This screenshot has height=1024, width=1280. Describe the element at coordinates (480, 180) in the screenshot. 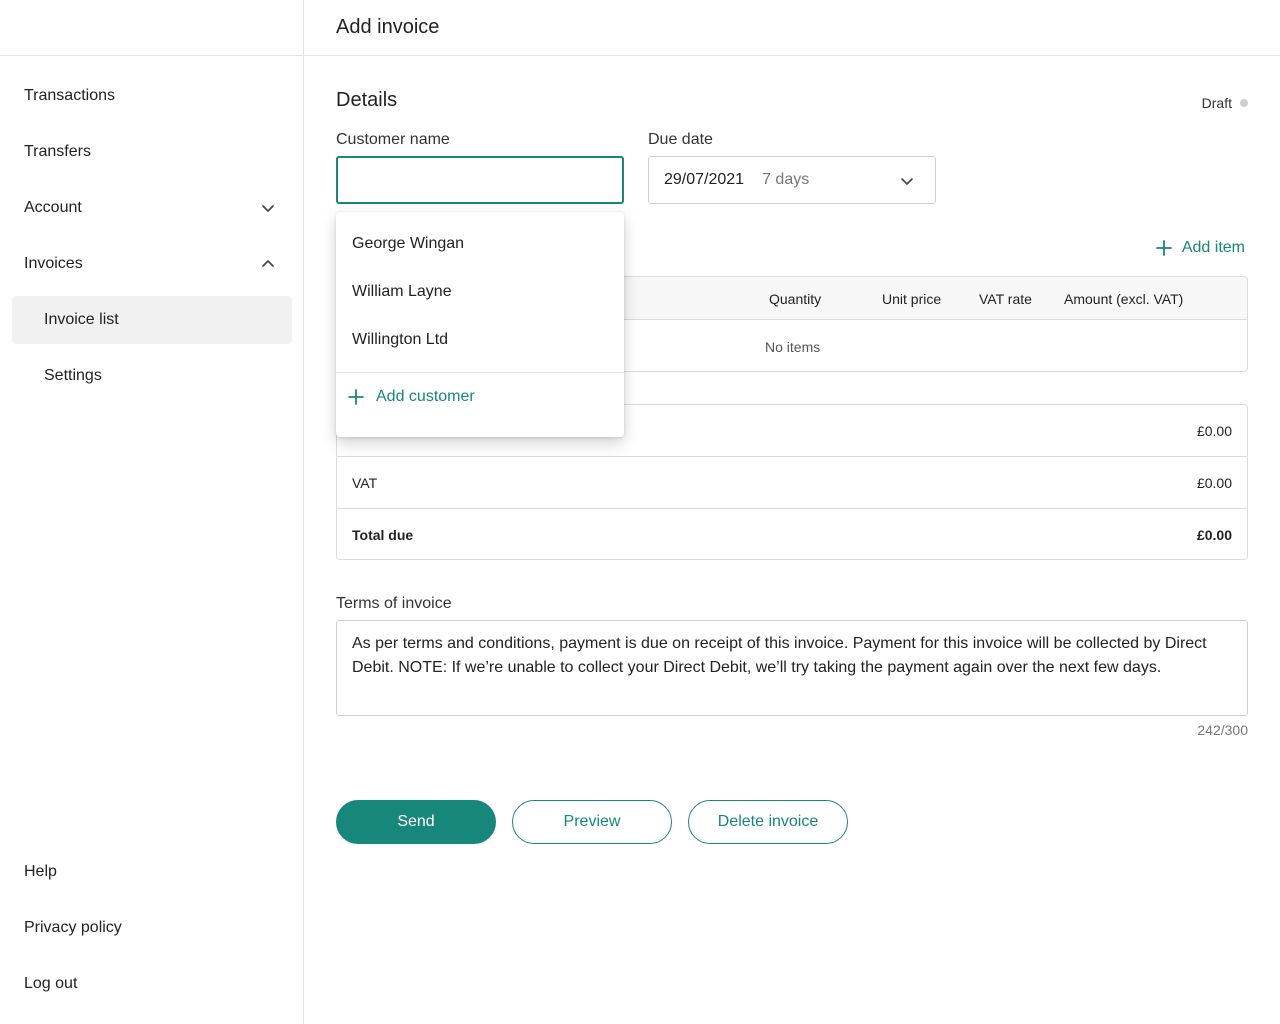

I see `customer-name-input` at that location.